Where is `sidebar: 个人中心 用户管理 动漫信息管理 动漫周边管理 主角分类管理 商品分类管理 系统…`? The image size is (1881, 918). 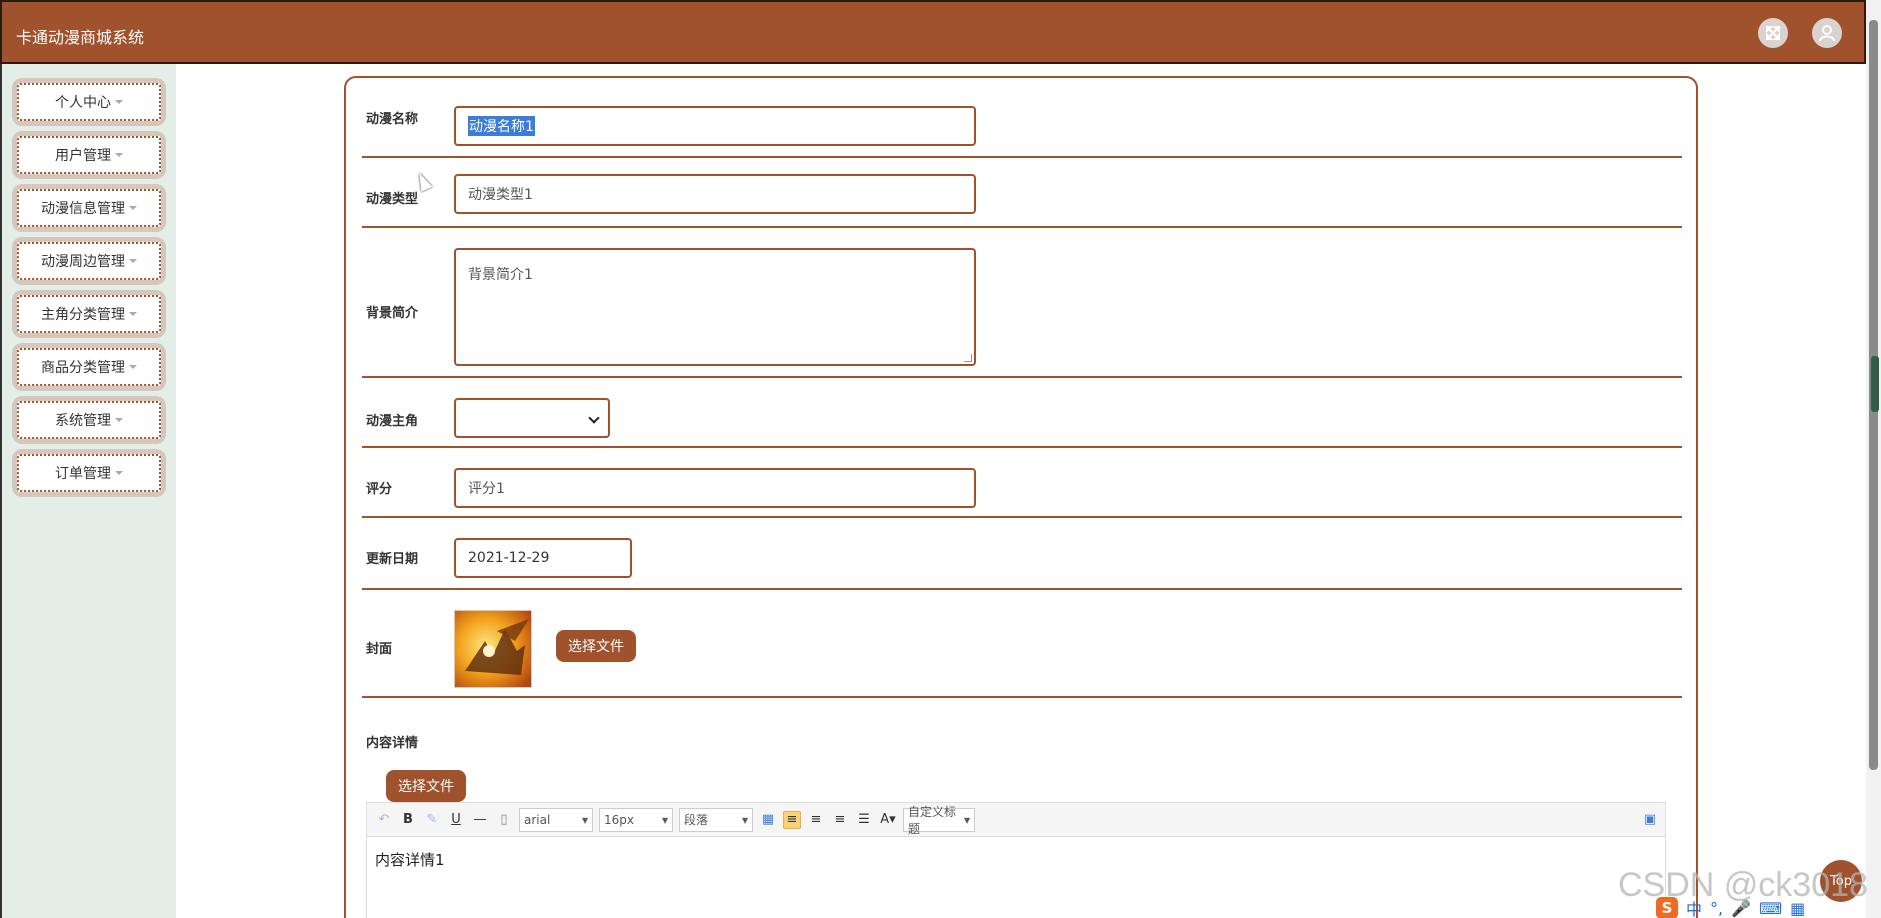
sidebar: 个人中心 用户管理 动漫信息管理 动漫周边管理 主角分类管理 商品分类管理 系统… is located at coordinates (88, 491).